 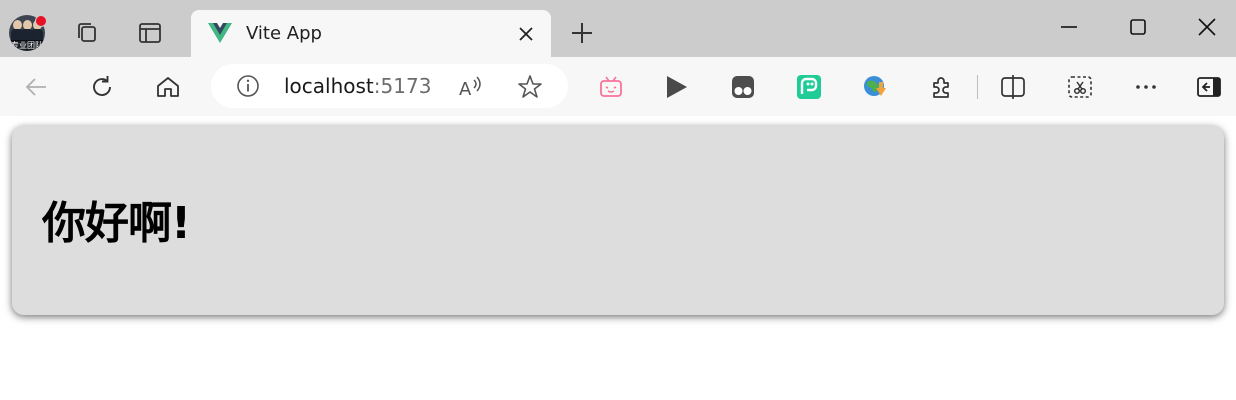 I want to click on extensions-icon, so click(x=941, y=87).